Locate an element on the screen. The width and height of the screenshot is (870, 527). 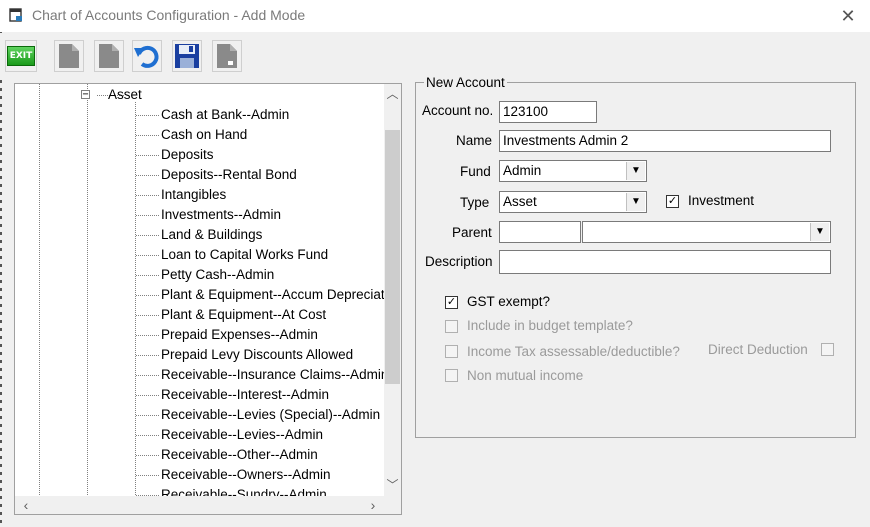
delete-document-button is located at coordinates (227, 56).